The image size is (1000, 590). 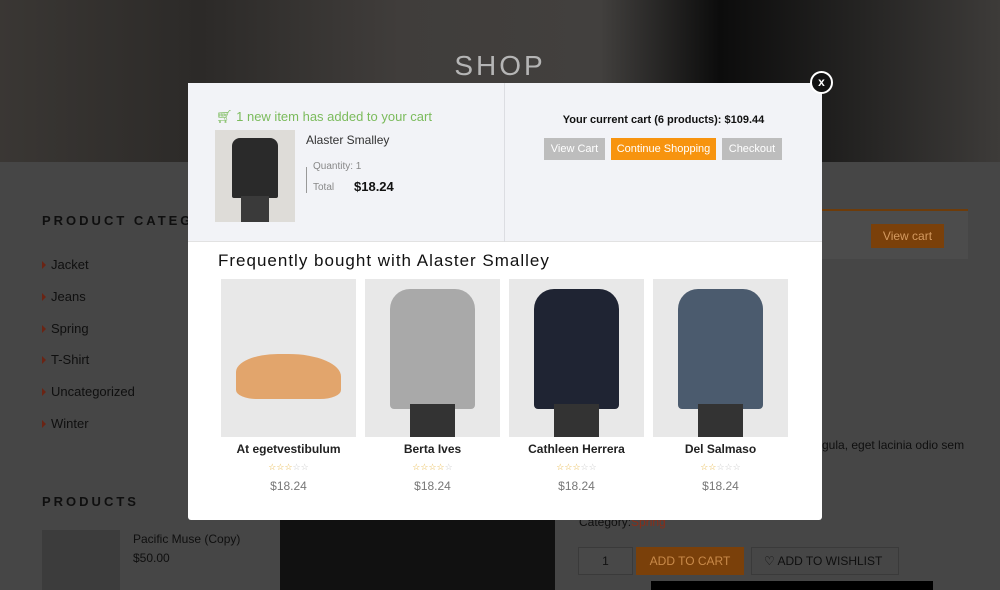 What do you see at coordinates (324, 187) in the screenshot?
I see `total-label: Total` at bounding box center [324, 187].